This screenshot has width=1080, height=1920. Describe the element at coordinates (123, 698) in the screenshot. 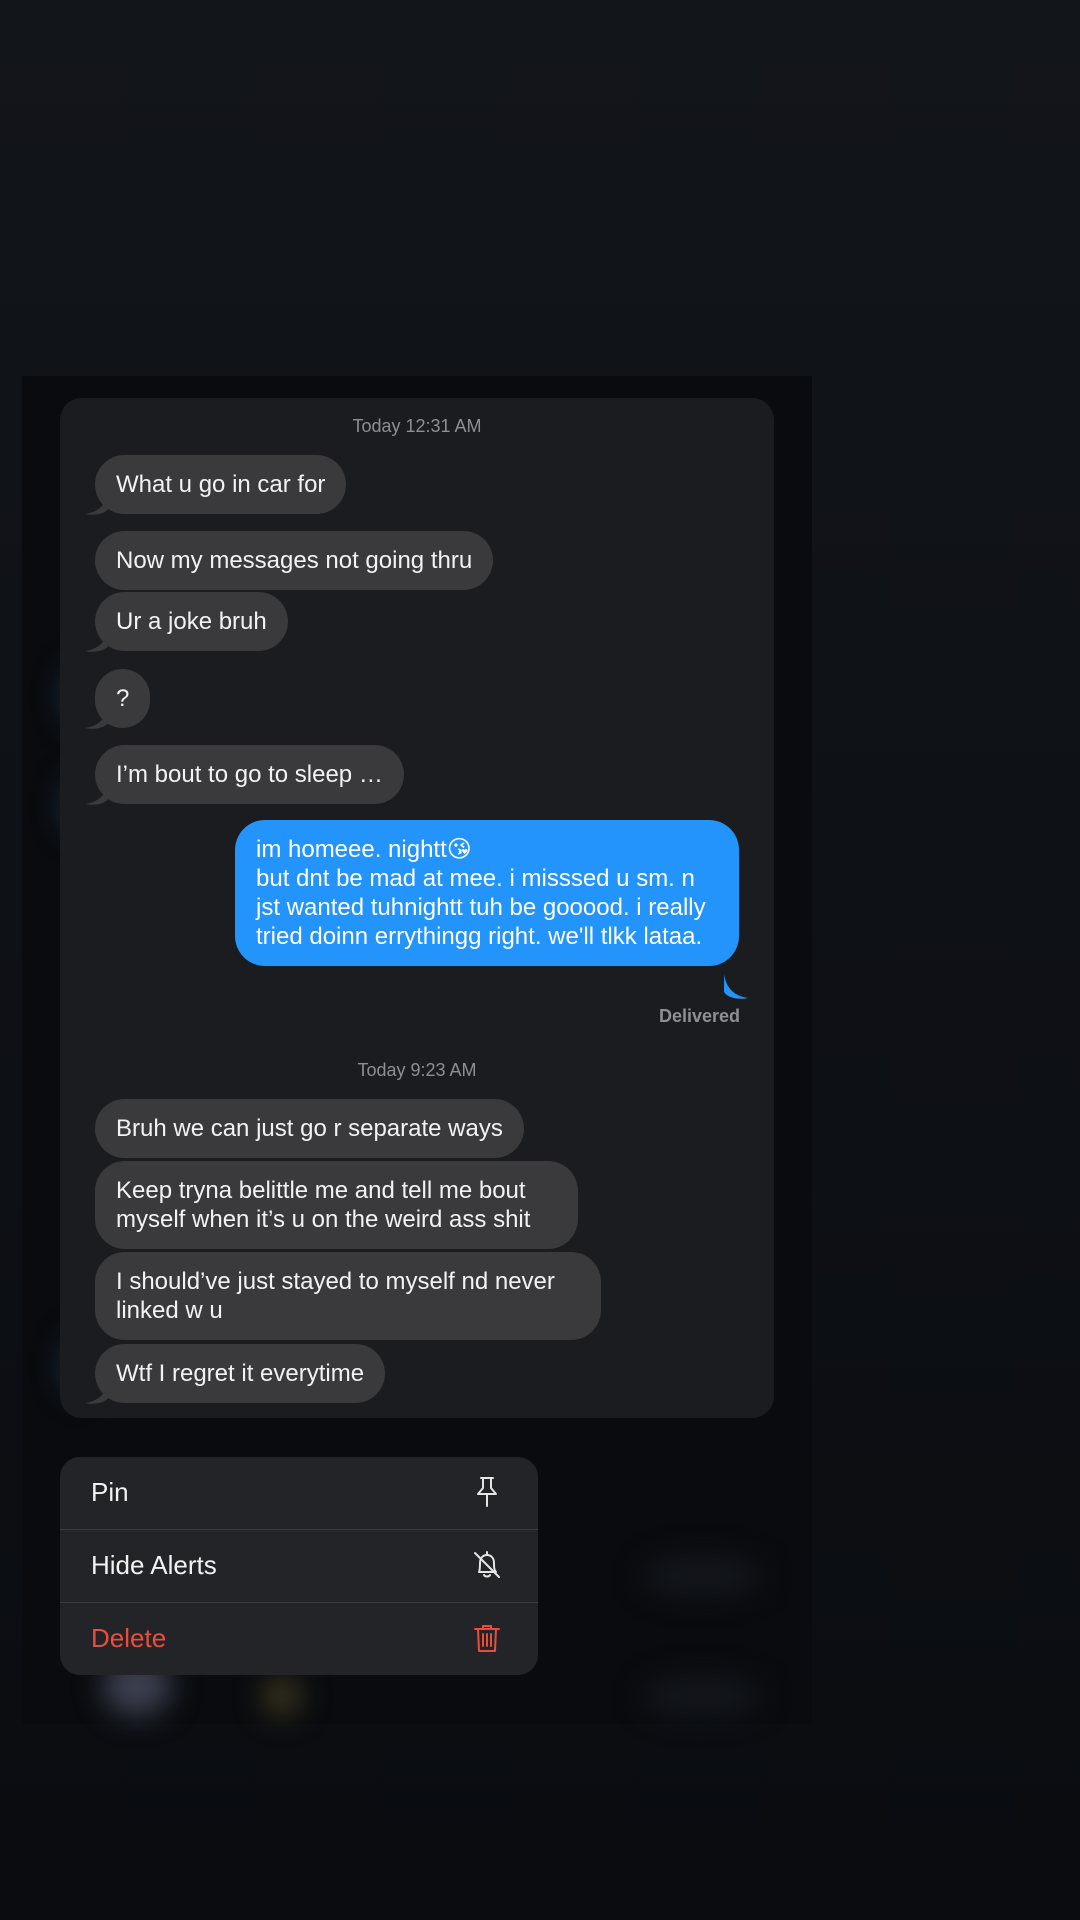

I see `incoming-message-bubble: ?` at that location.